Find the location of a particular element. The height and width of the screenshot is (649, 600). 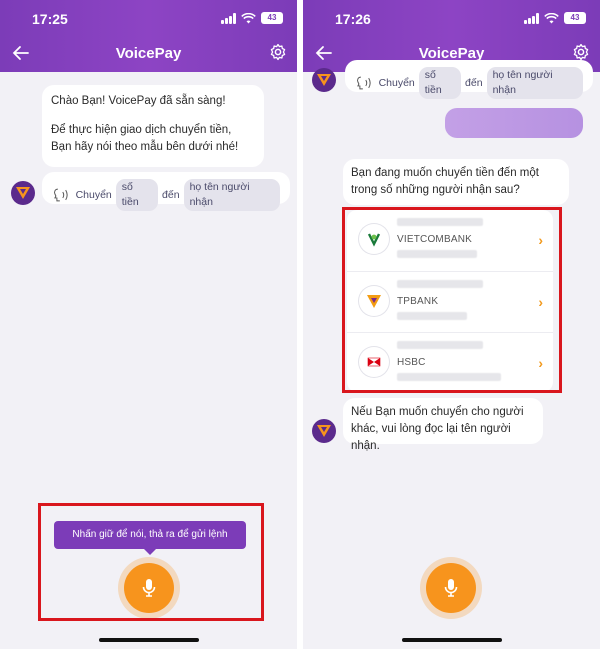

user-voice-message is located at coordinates (514, 123).